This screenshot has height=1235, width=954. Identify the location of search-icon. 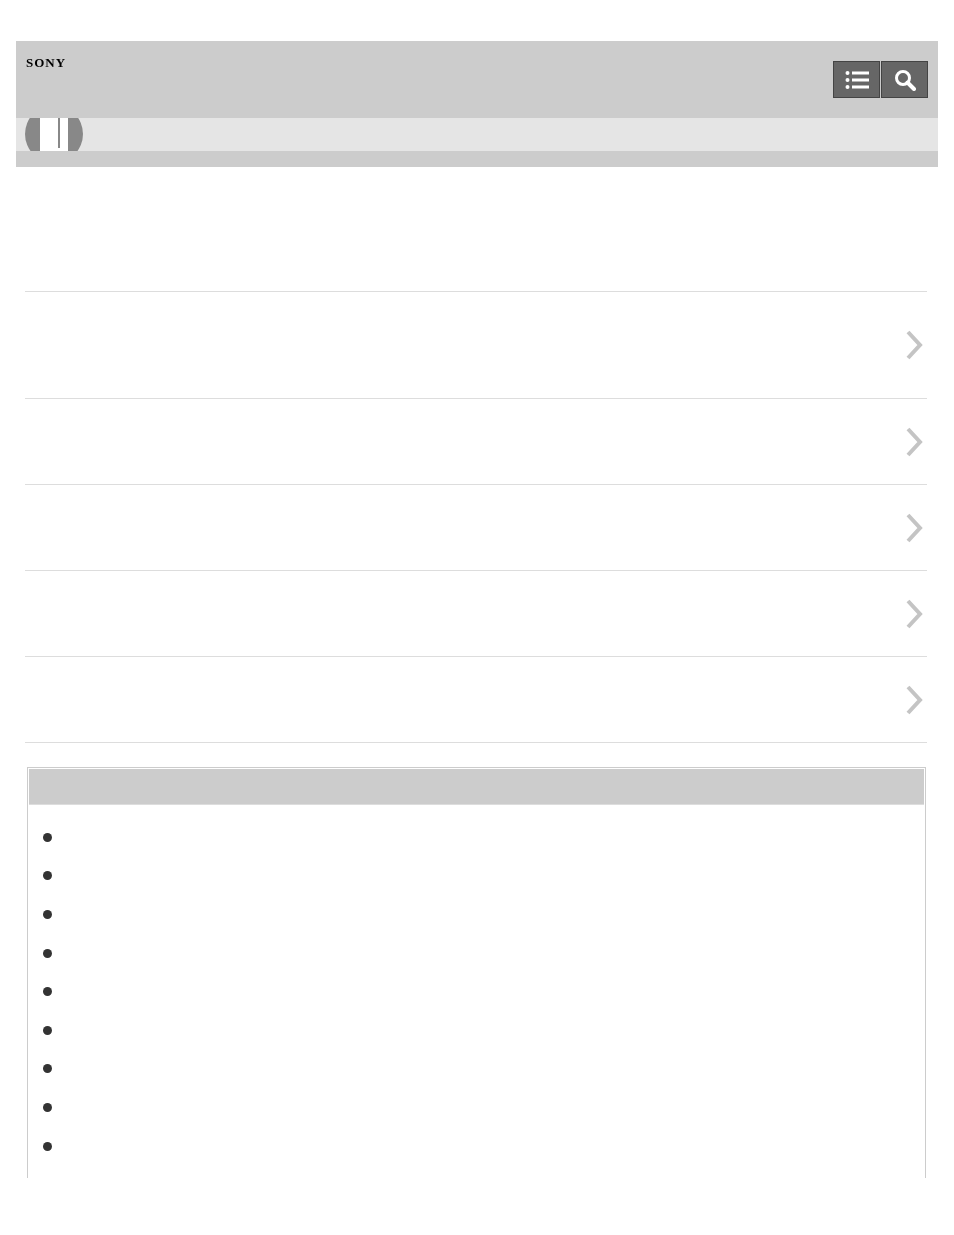
(904, 79).